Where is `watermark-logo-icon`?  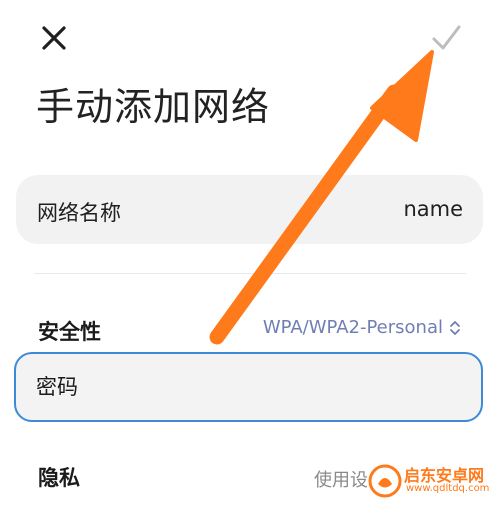 watermark-logo-icon is located at coordinates (385, 481).